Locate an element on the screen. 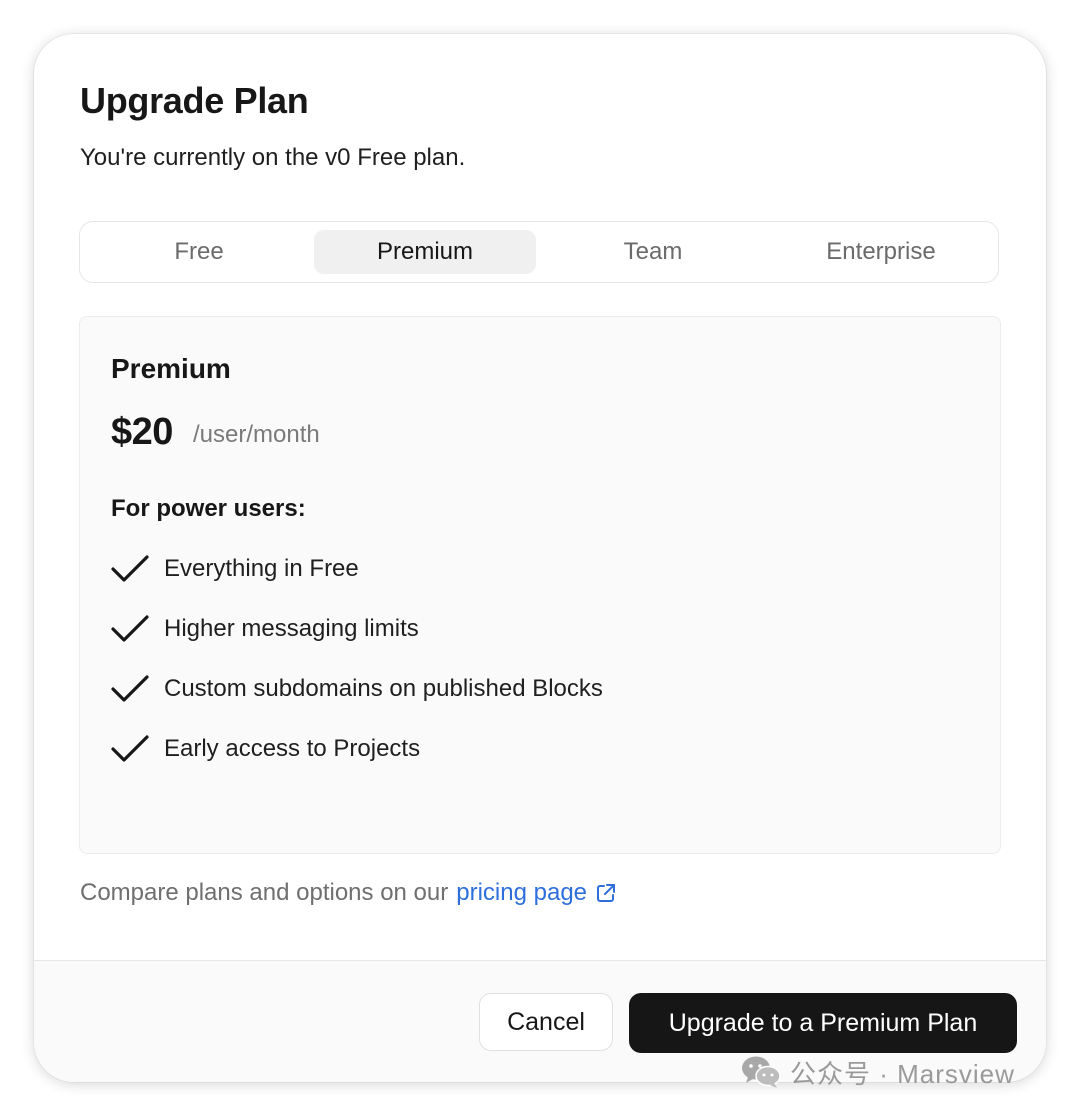 The height and width of the screenshot is (1116, 1080). external-link-icon is located at coordinates (606, 893).